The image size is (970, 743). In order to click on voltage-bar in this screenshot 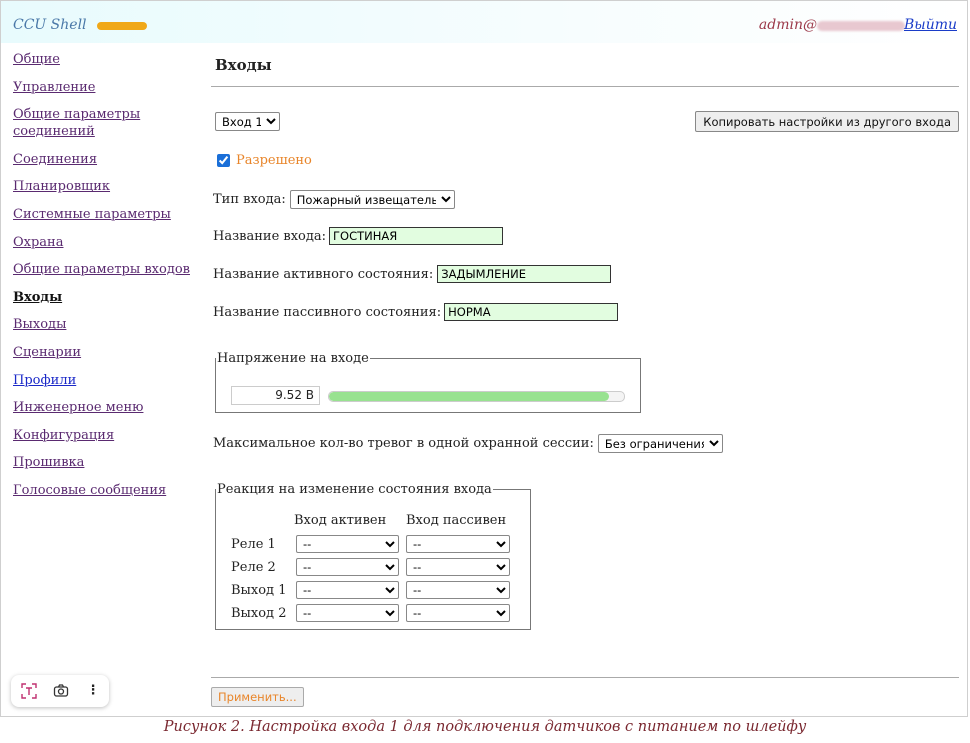, I will do `click(476, 396)`.